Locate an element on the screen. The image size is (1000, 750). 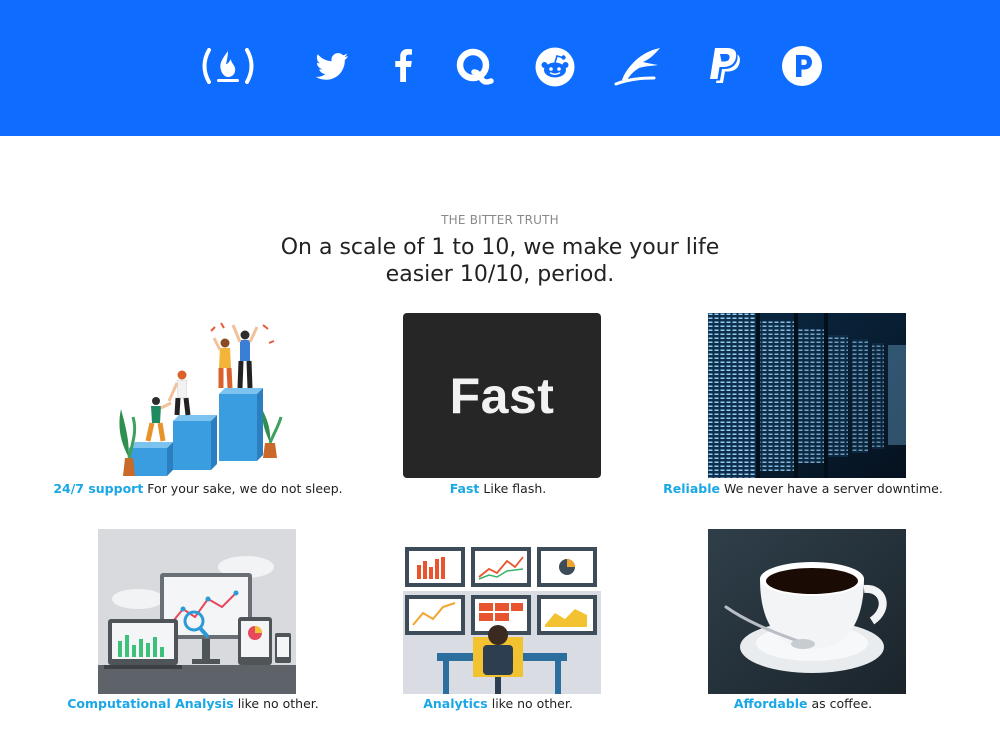
feature-title-computational: Computational Analysis is located at coordinates (150, 703).